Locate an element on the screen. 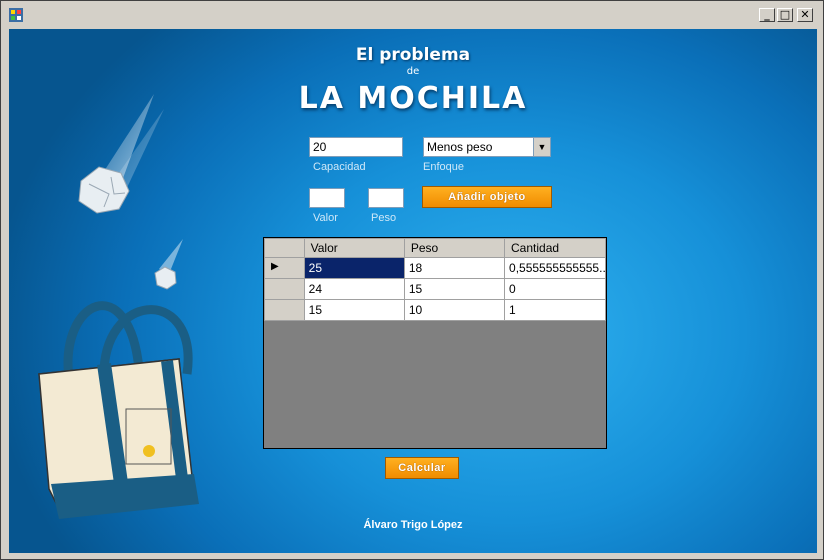 The image size is (824, 560). minimize-button: _ is located at coordinates (767, 15).